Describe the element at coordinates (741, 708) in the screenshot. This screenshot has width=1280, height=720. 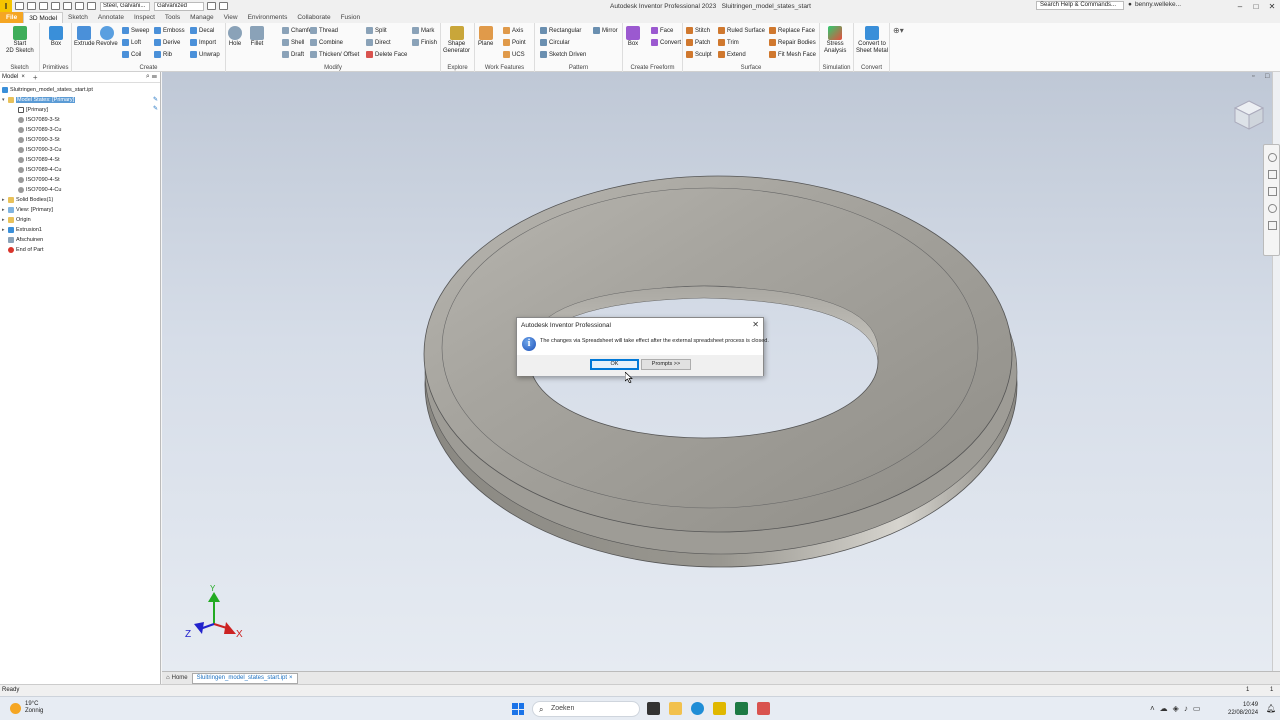
I see `excel-icon` at that location.